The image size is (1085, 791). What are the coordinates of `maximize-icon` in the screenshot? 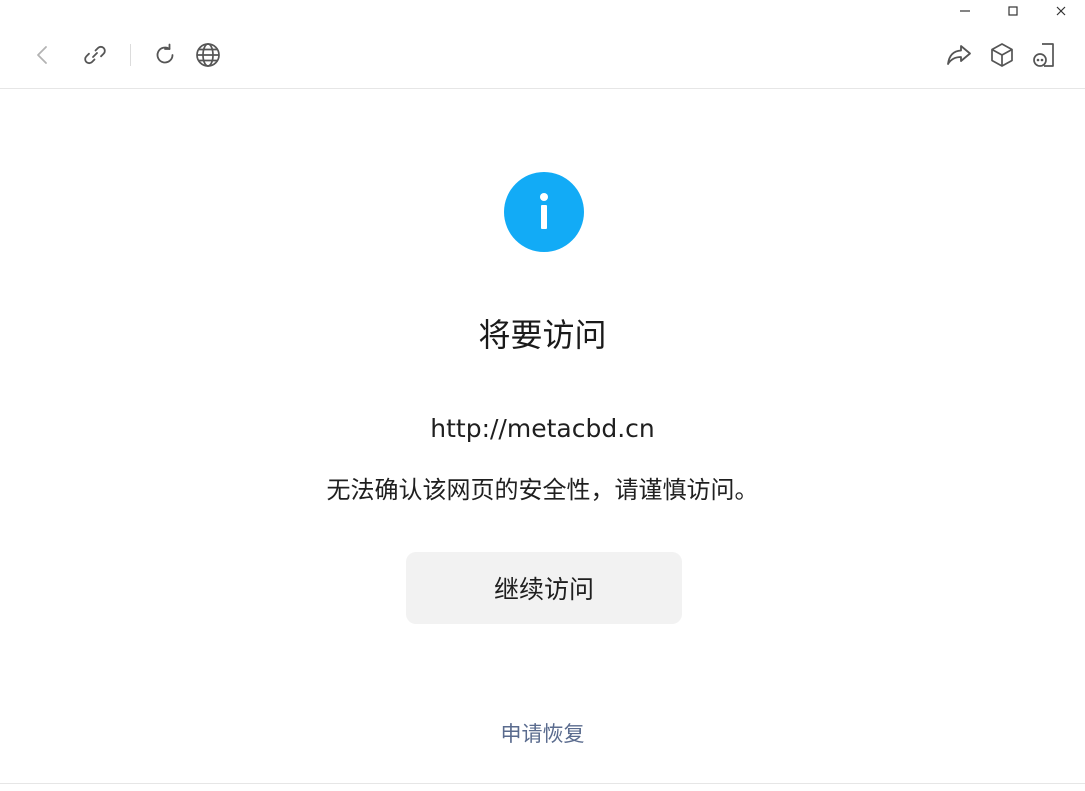 It's located at (1013, 11).